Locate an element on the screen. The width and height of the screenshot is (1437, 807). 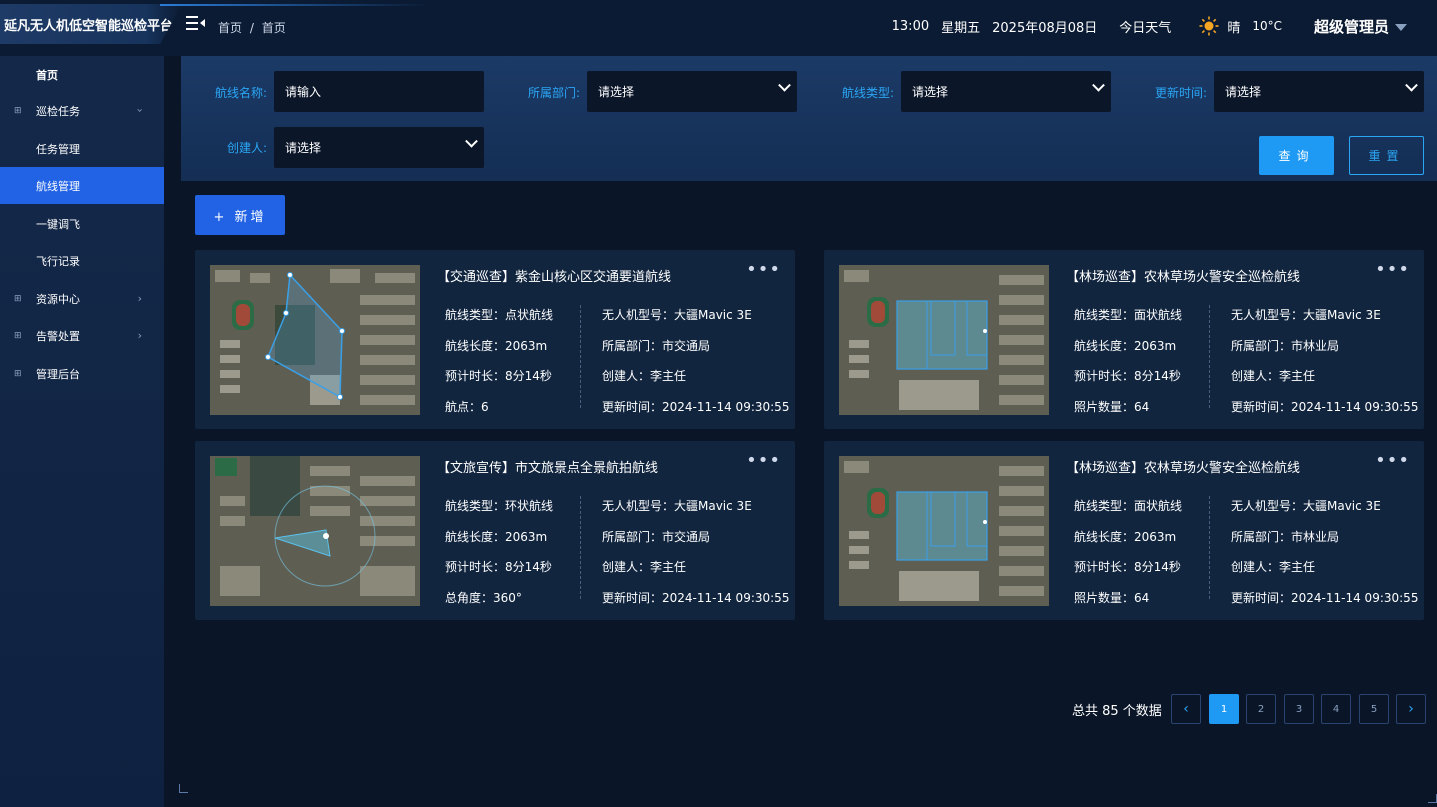
reset-button: 重置 is located at coordinates (1386, 155).